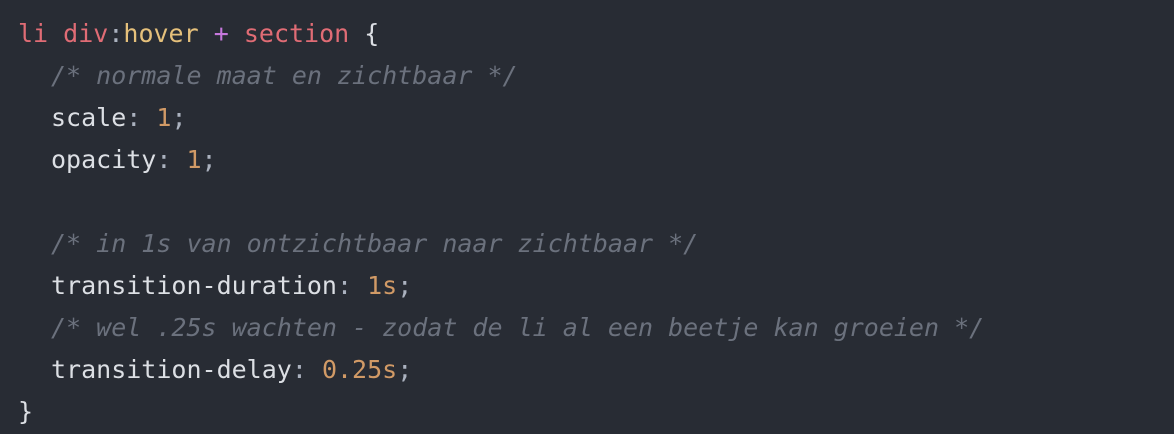  Describe the element at coordinates (116, 33) in the screenshot. I see `pseudo-colon: :` at that location.